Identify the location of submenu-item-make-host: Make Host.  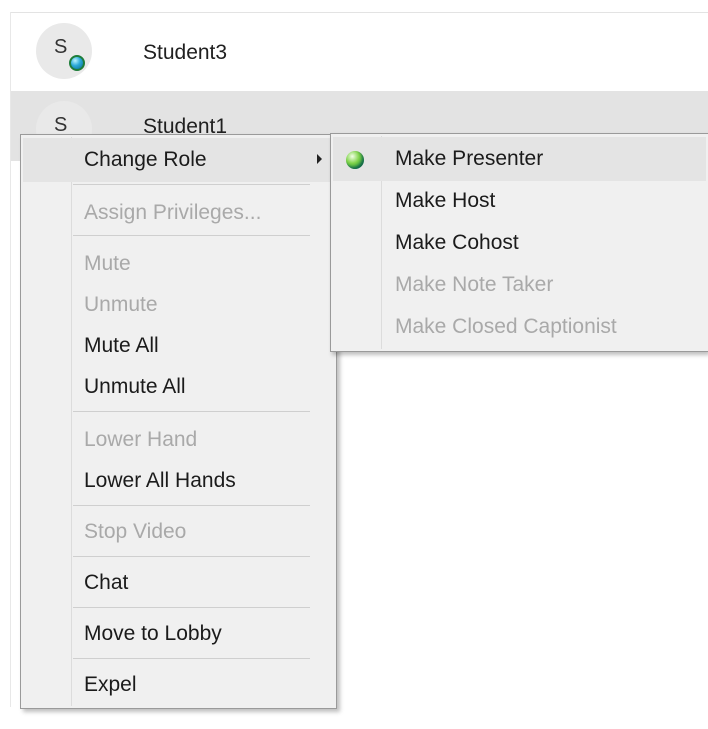
(519, 201).